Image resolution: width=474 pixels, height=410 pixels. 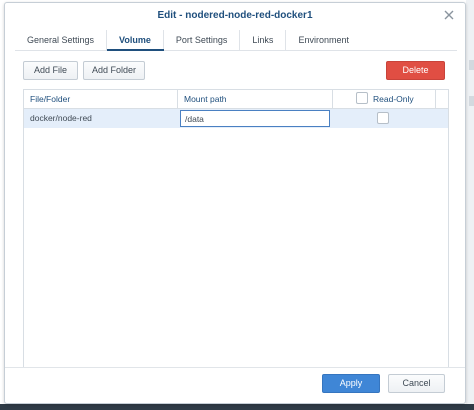 What do you see at coordinates (415, 70) in the screenshot?
I see `delete-button: Delete` at bounding box center [415, 70].